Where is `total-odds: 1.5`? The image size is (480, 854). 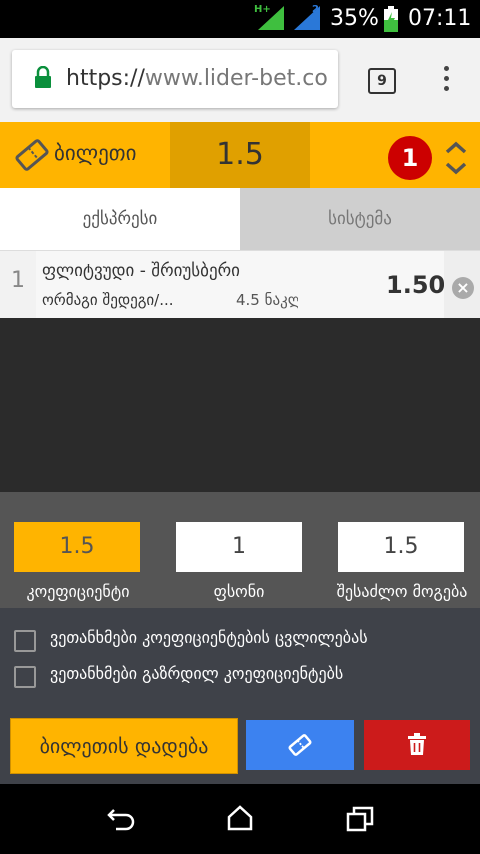 total-odds: 1.5 is located at coordinates (240, 155).